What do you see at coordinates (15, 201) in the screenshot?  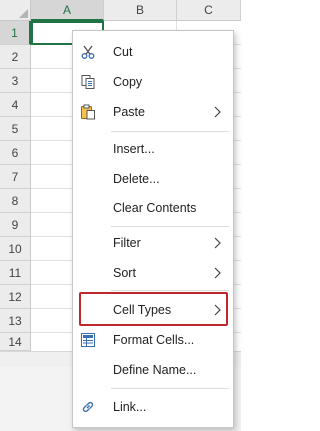 I see `row-header: 8` at bounding box center [15, 201].